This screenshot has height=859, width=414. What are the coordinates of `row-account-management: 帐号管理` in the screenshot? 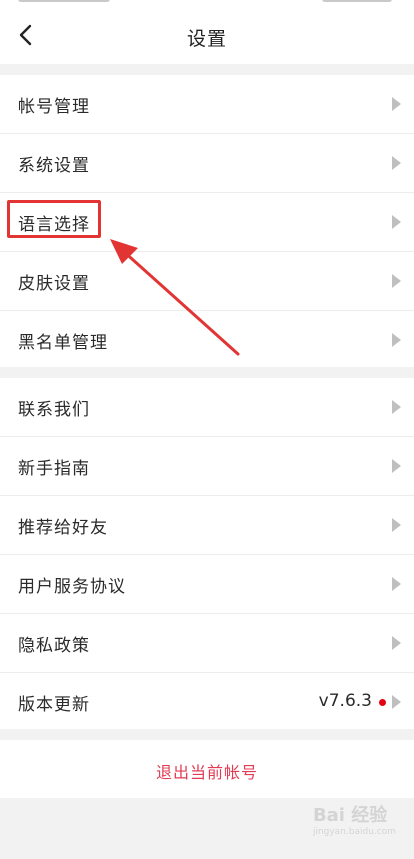 It's located at (207, 104).